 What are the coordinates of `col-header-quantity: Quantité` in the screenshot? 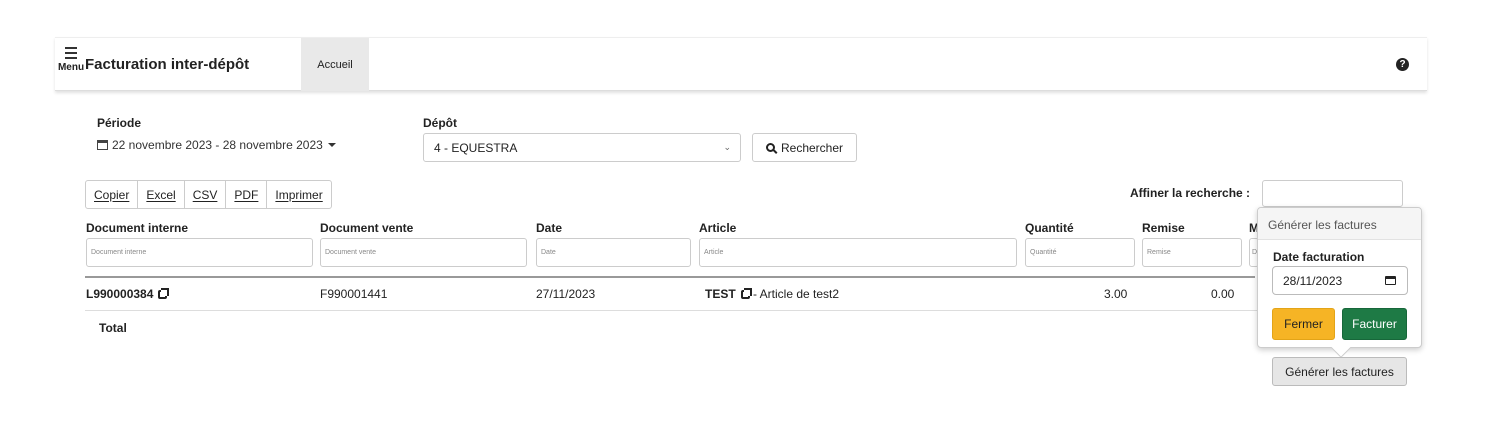 It's located at (1049, 228).